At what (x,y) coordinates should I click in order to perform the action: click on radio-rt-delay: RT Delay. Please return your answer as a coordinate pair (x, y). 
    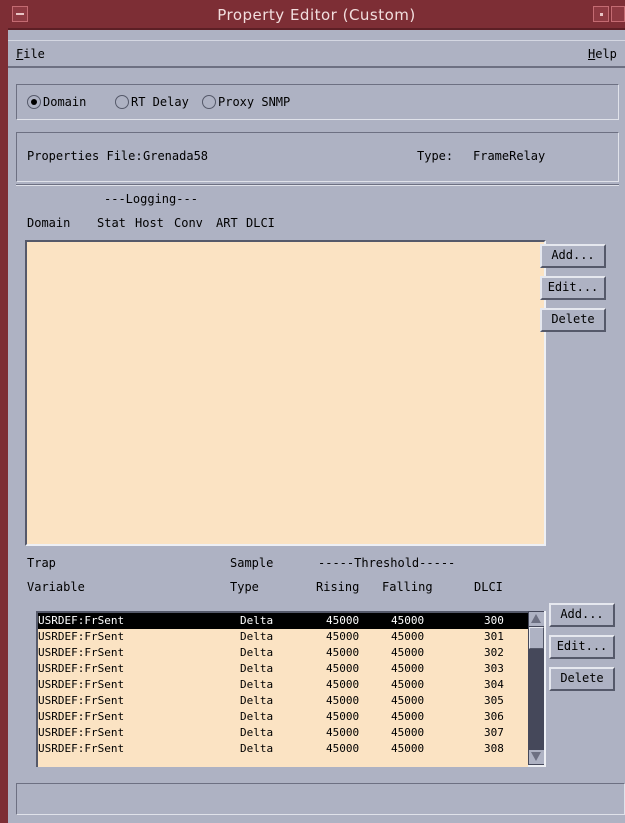
    Looking at the image, I should click on (152, 102).